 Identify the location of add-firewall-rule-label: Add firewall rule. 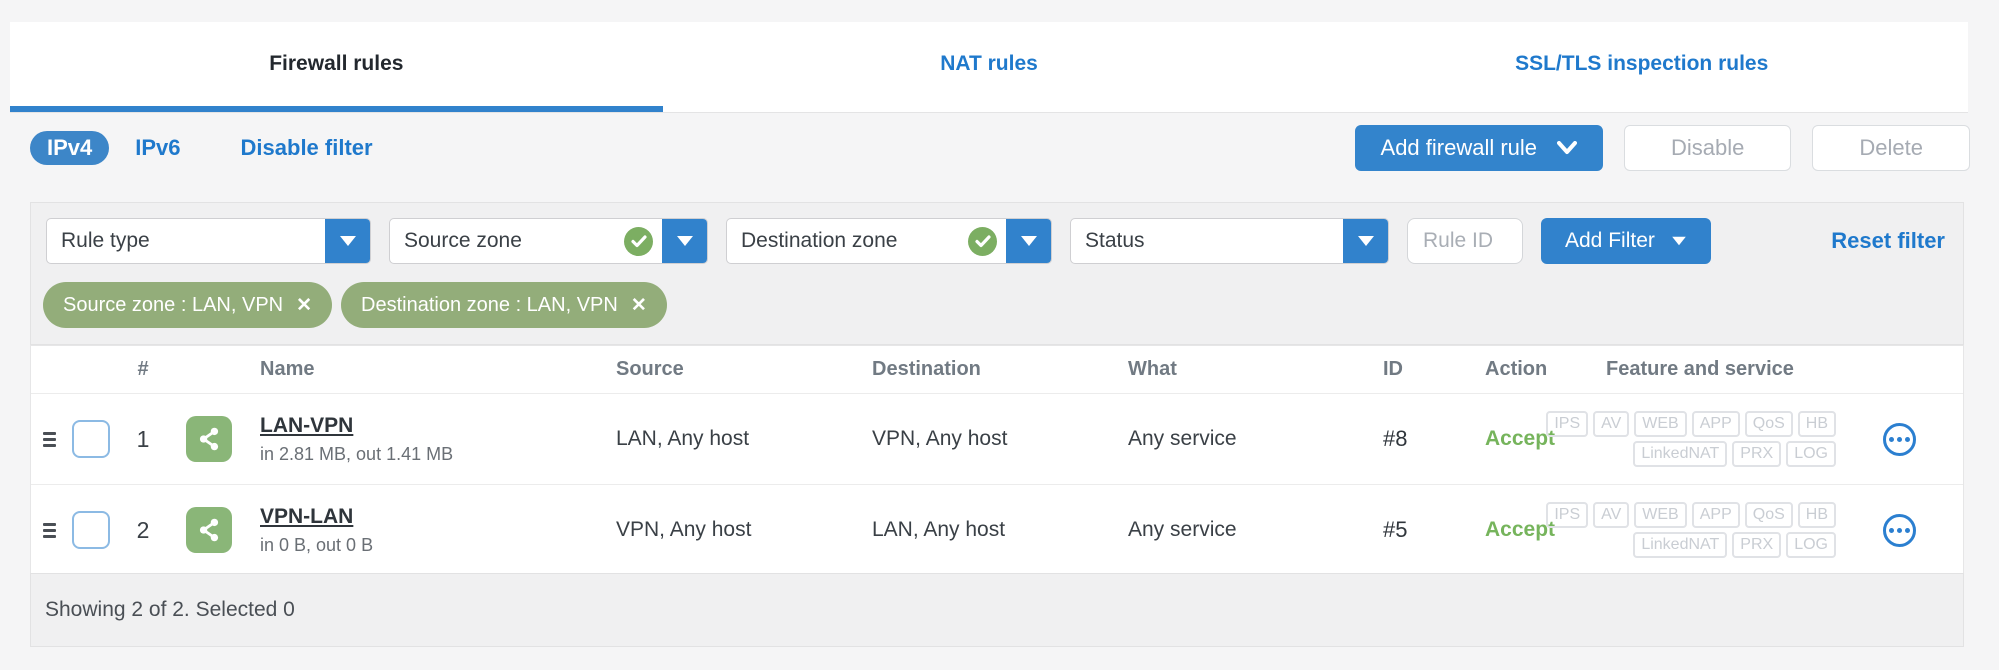
(1459, 147).